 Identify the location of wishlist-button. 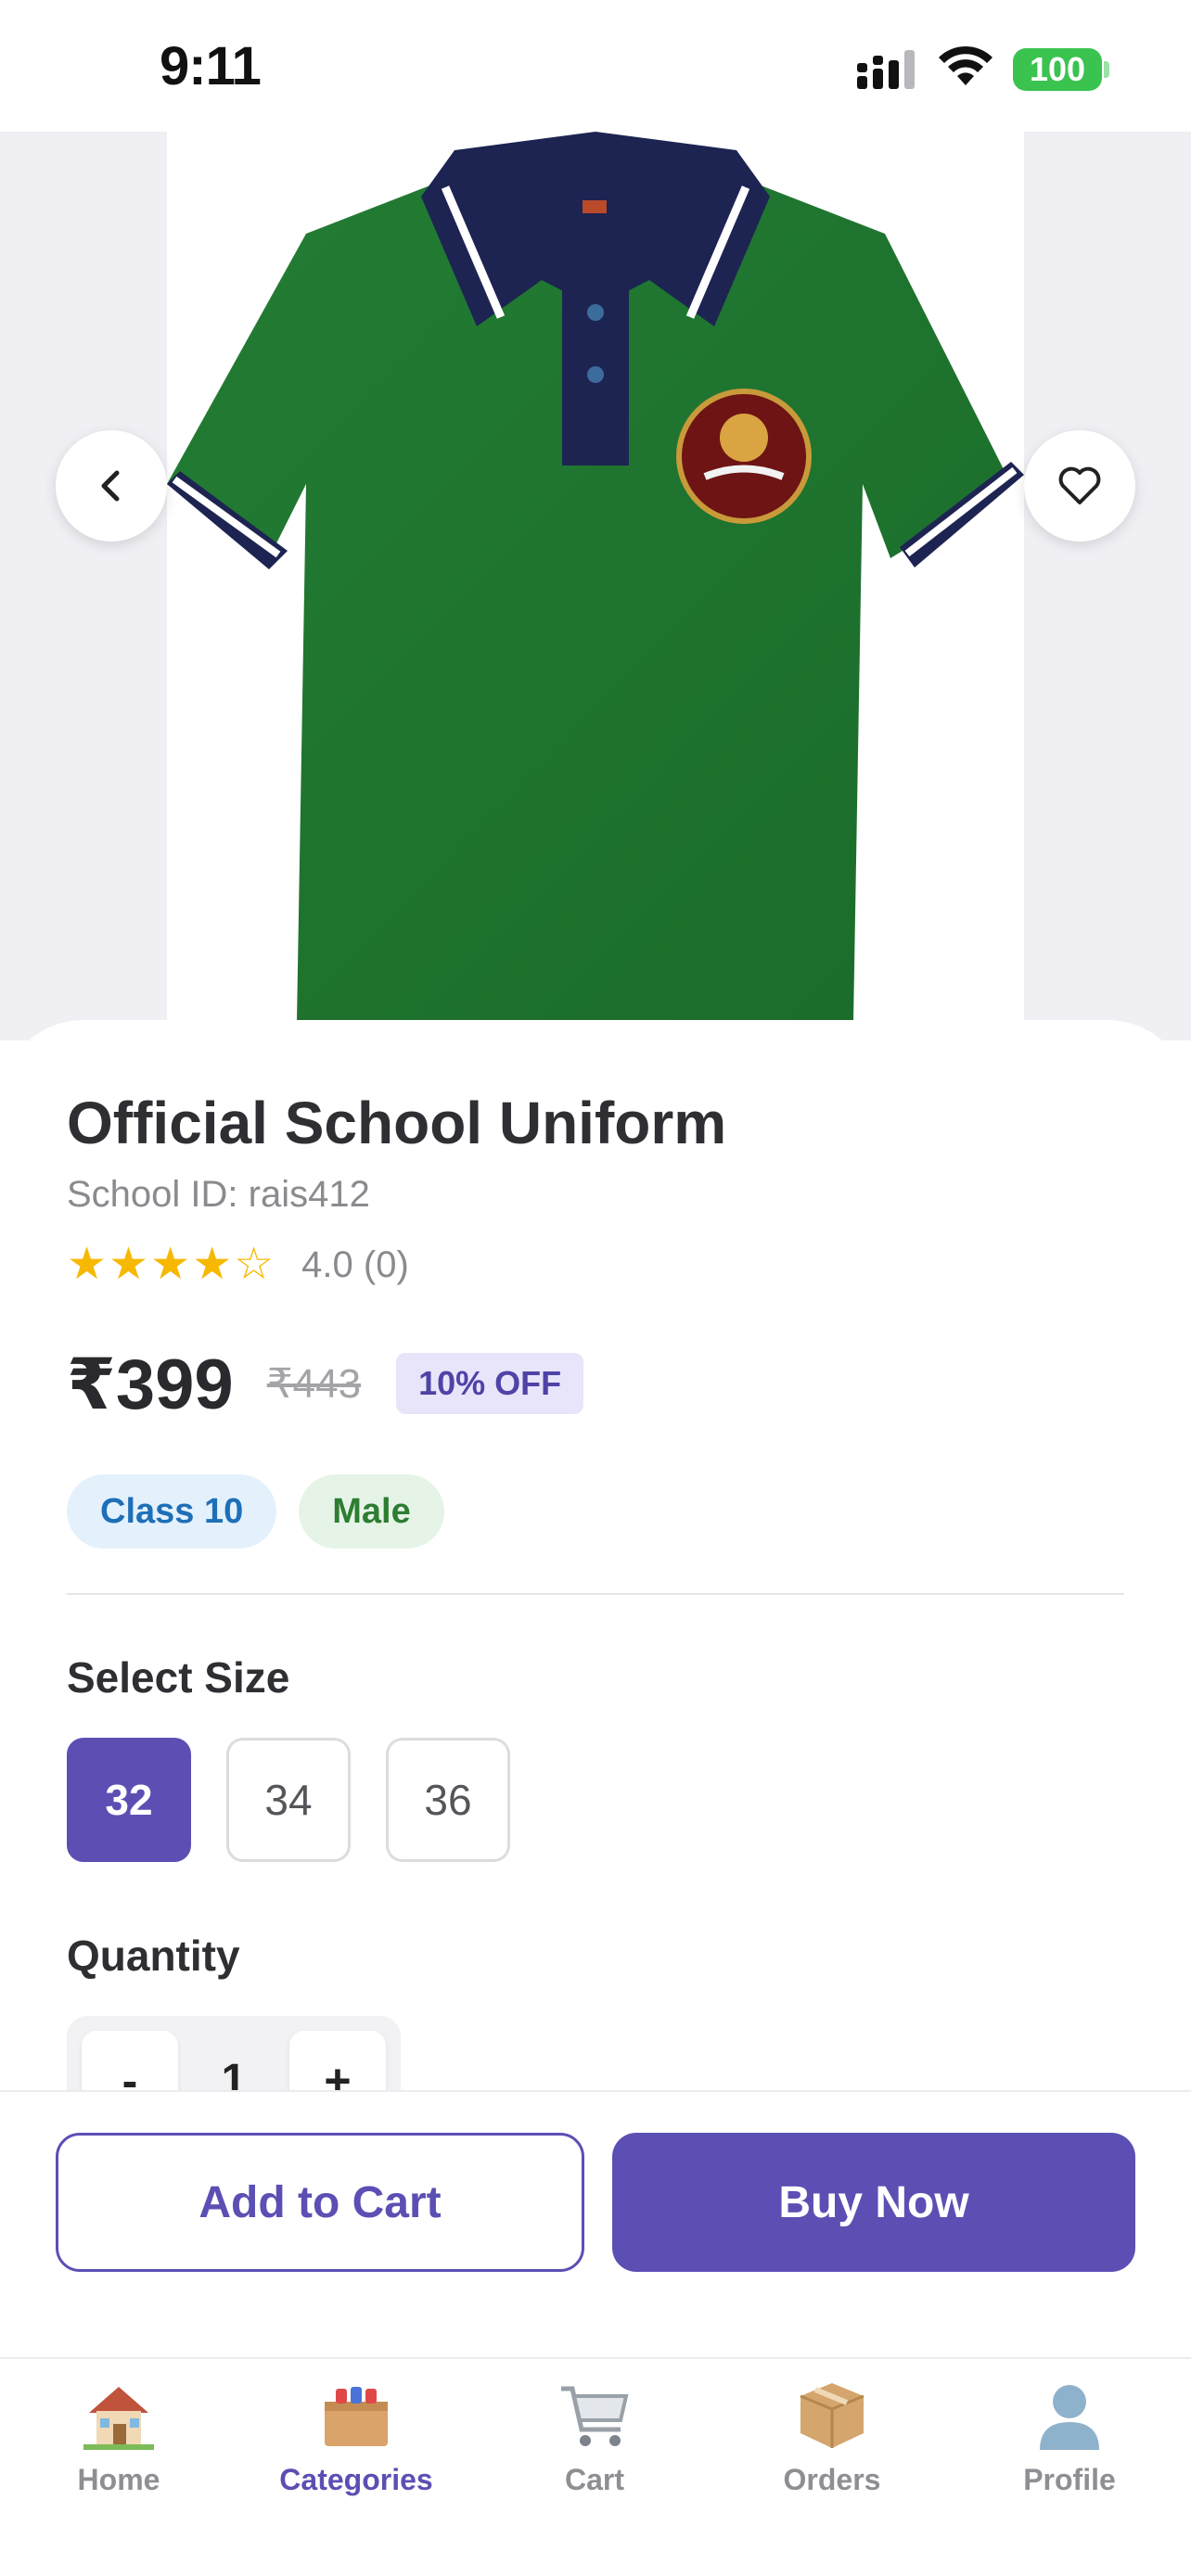
(1079, 486).